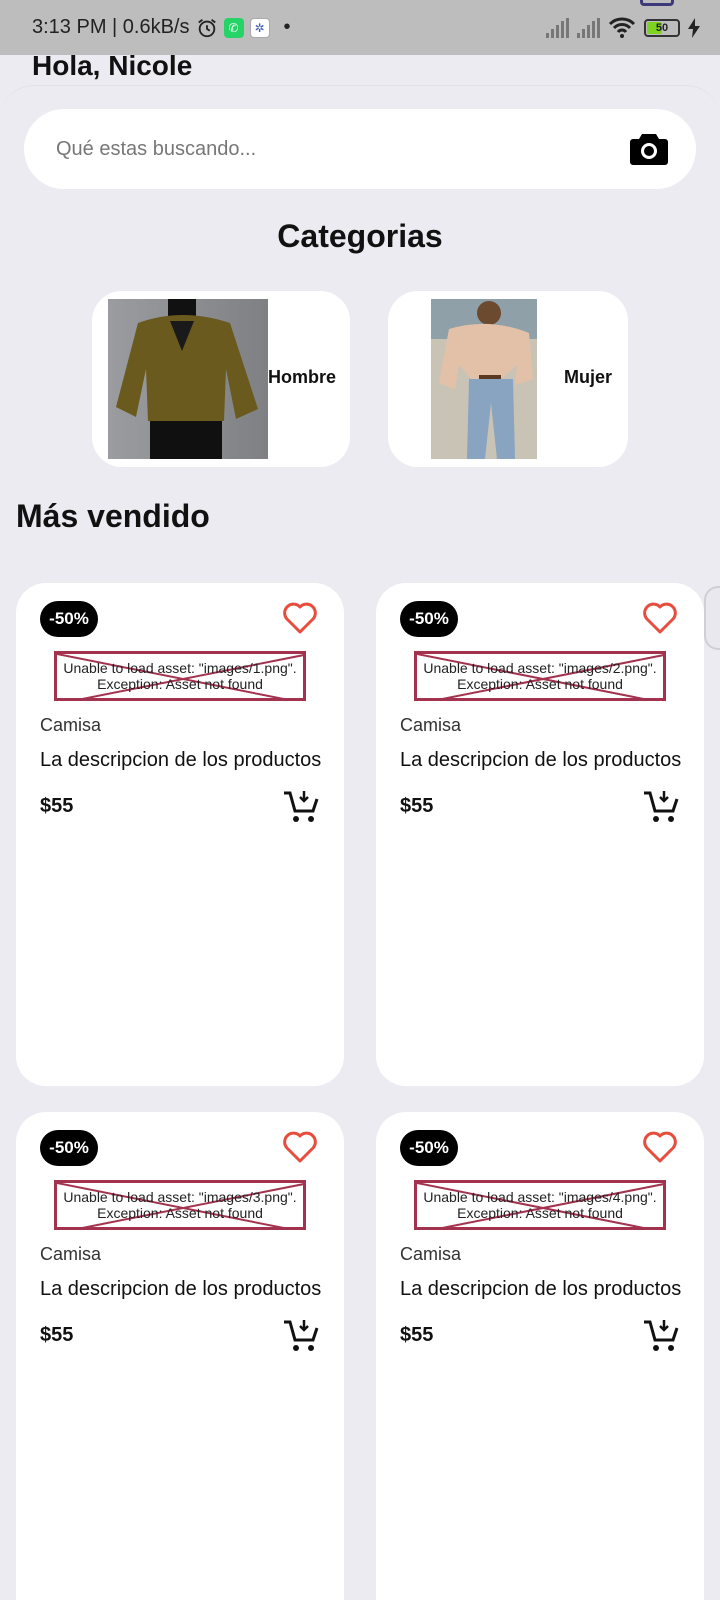 The height and width of the screenshot is (1600, 720). What do you see at coordinates (188, 379) in the screenshot?
I see `hombre-photo` at bounding box center [188, 379].